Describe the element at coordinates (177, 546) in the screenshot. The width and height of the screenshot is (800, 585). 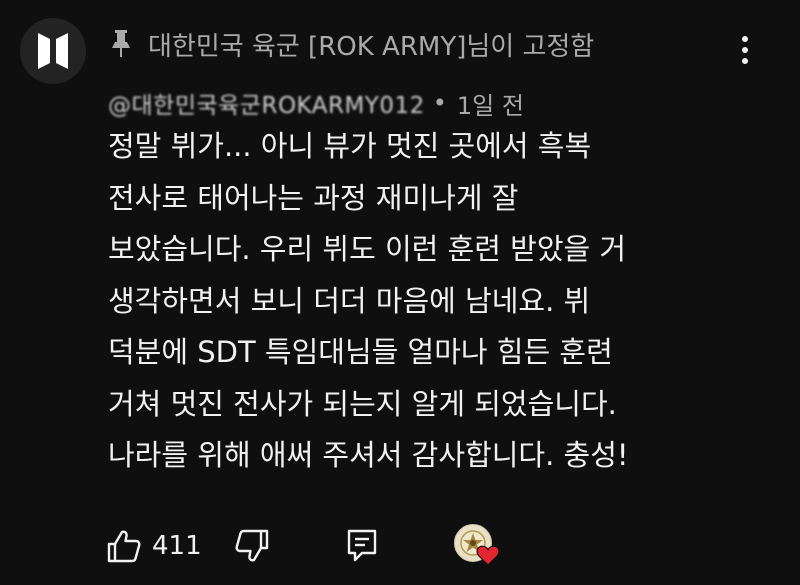
I see `like-count: 411` at that location.